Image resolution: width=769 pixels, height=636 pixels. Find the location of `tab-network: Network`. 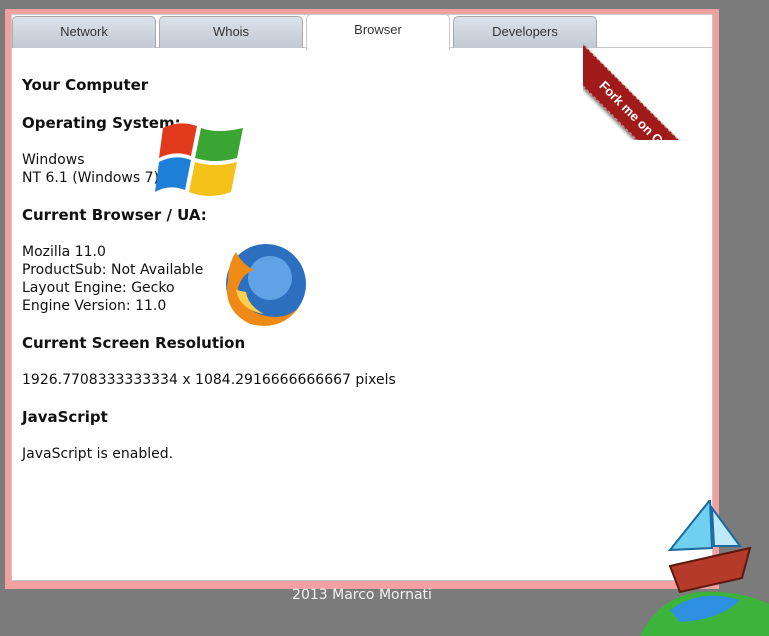

tab-network: Network is located at coordinates (84, 32).